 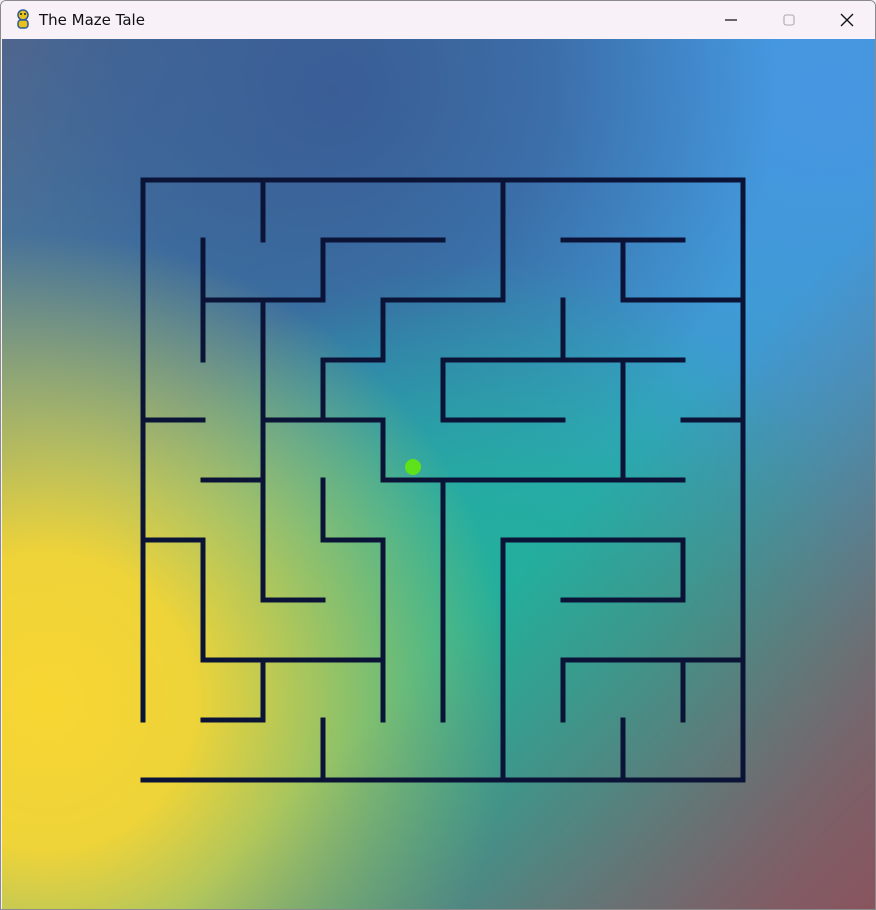 I want to click on close-button, so click(x=846, y=20).